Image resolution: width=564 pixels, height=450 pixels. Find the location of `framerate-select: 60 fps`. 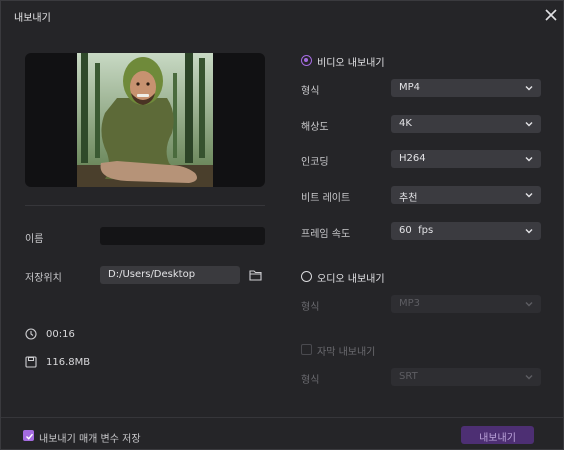

framerate-select: 60 fps is located at coordinates (466, 231).